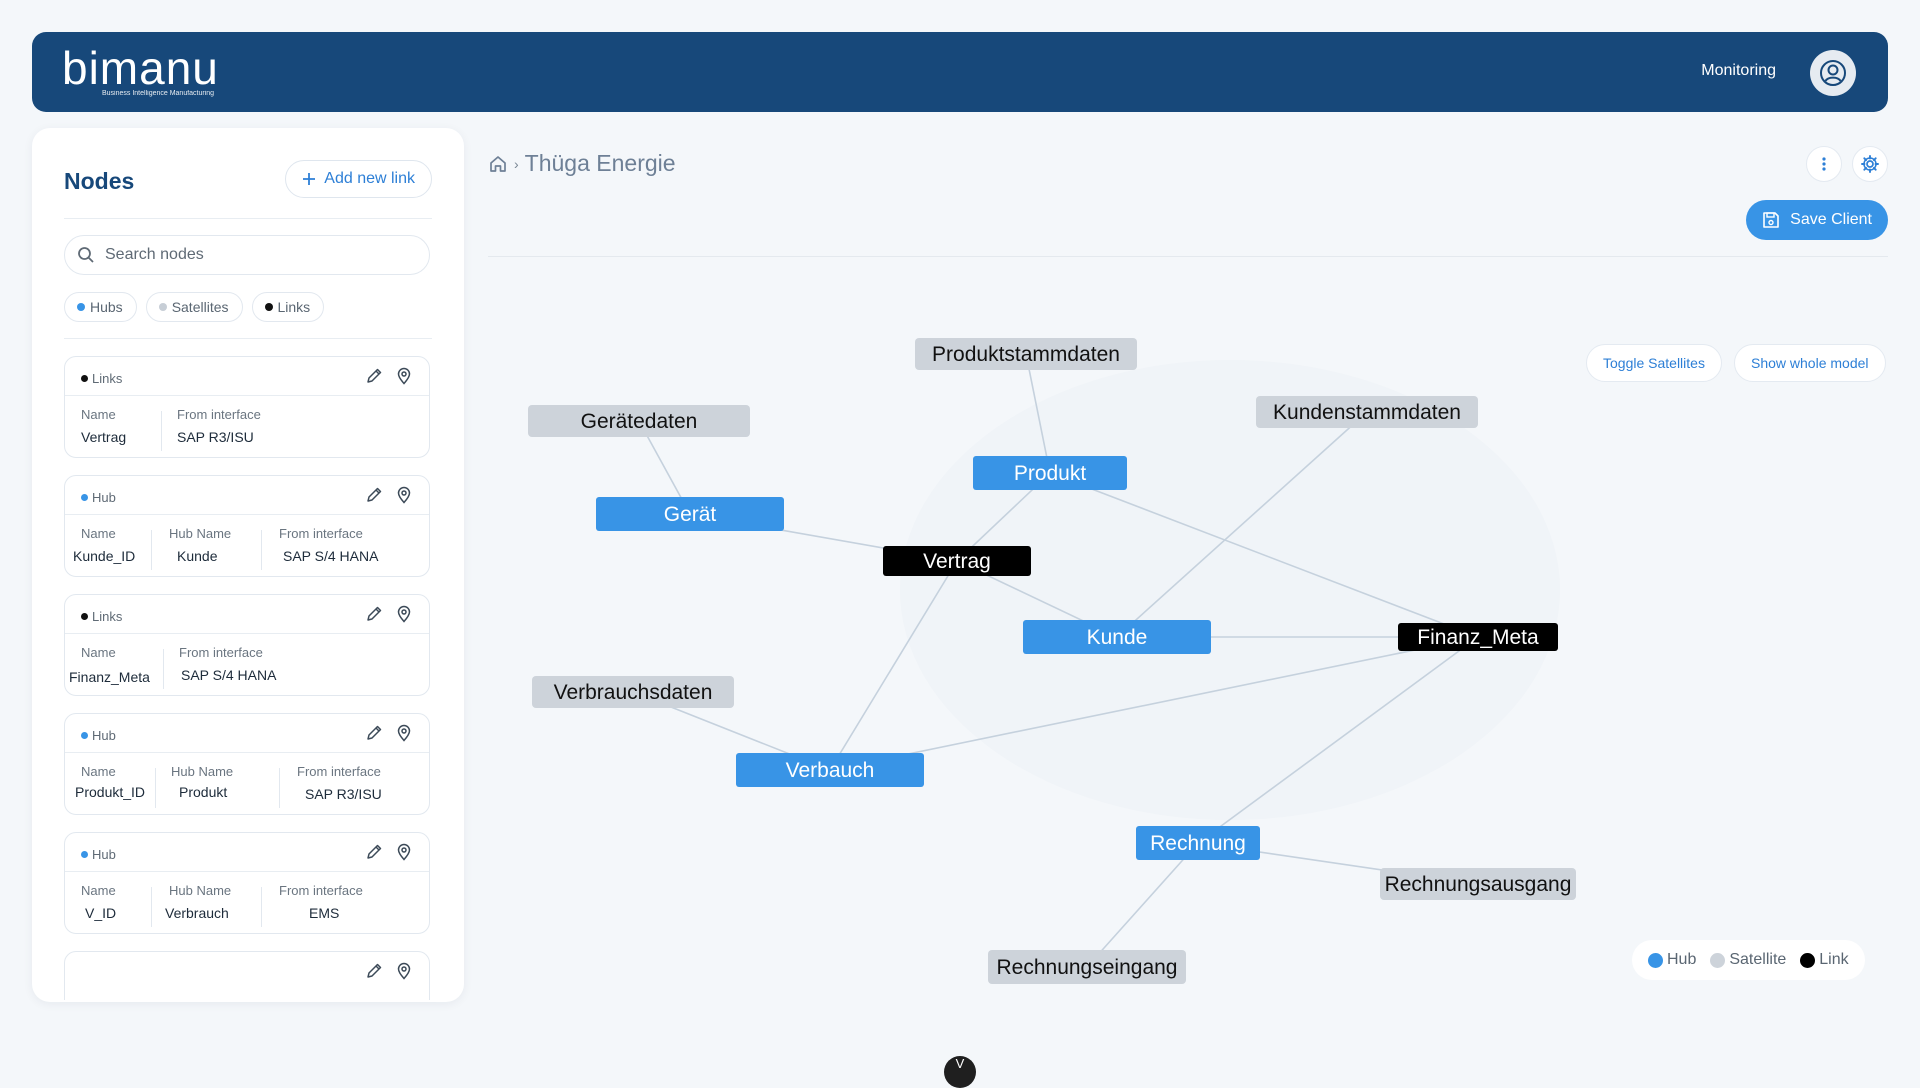 The width and height of the screenshot is (1920, 1088). I want to click on legend-satellite: Satellite, so click(1748, 960).